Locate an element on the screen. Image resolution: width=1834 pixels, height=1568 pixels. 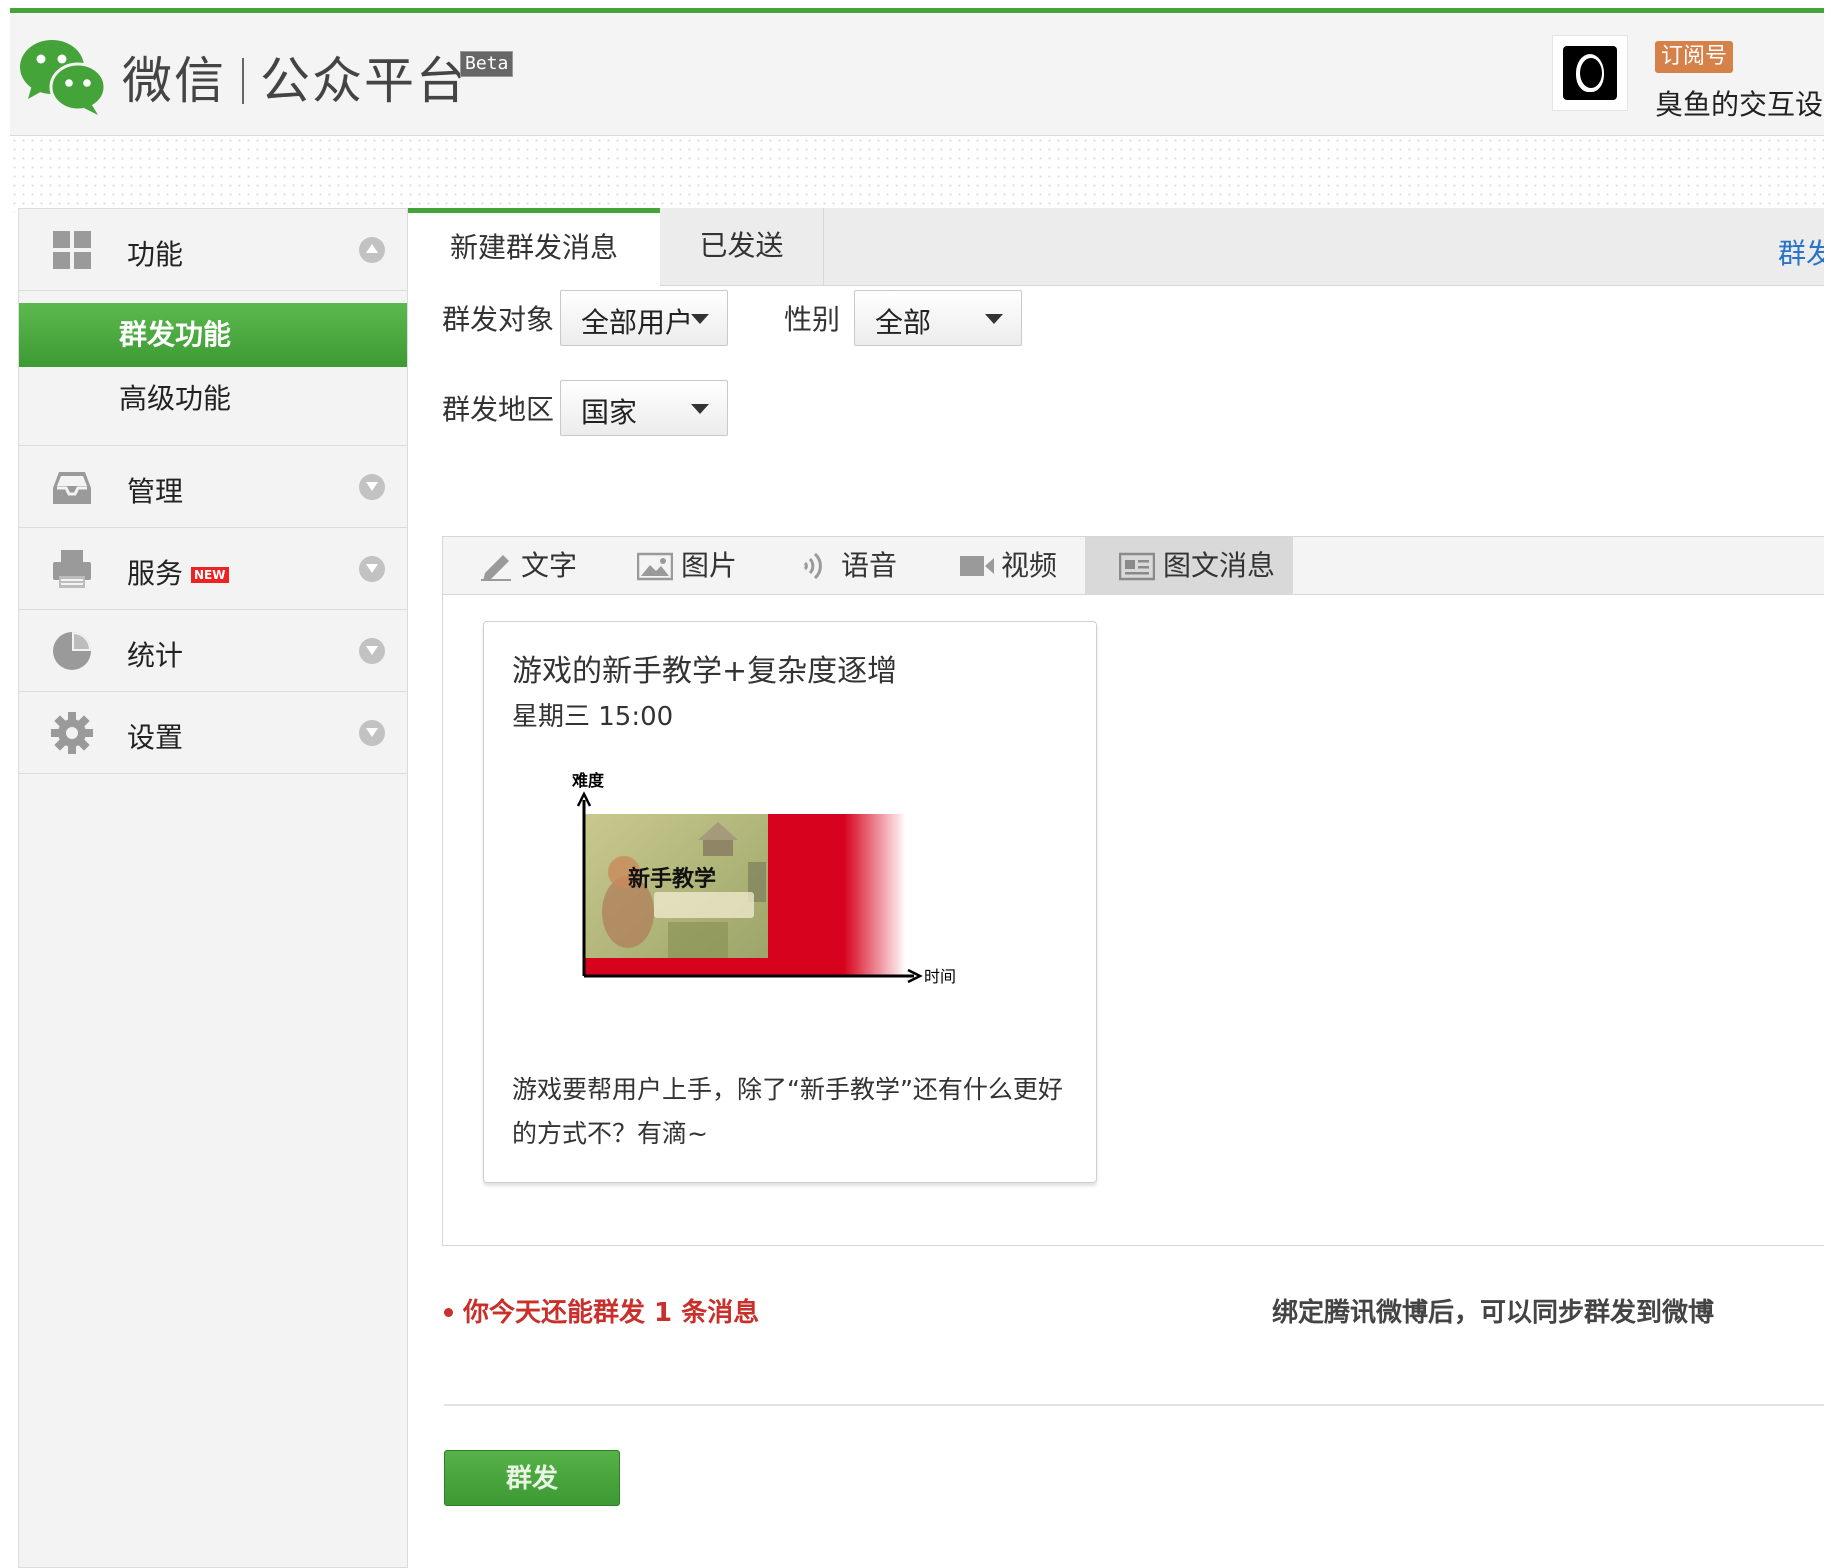
wechat-logo-icon is located at coordinates (63, 77).